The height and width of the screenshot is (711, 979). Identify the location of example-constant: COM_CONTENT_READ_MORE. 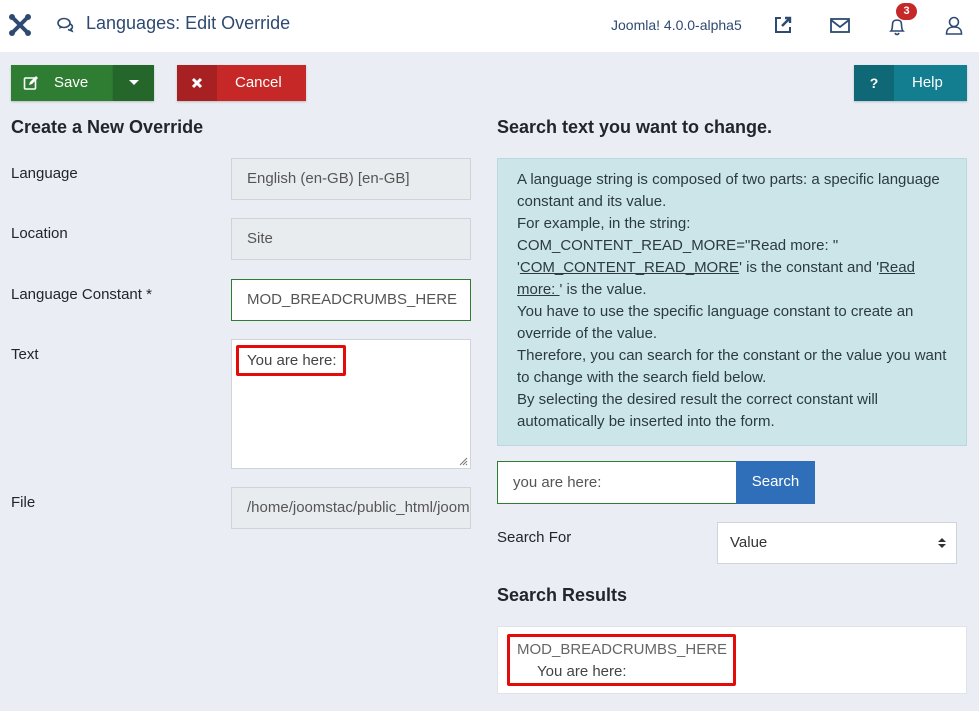
(629, 267).